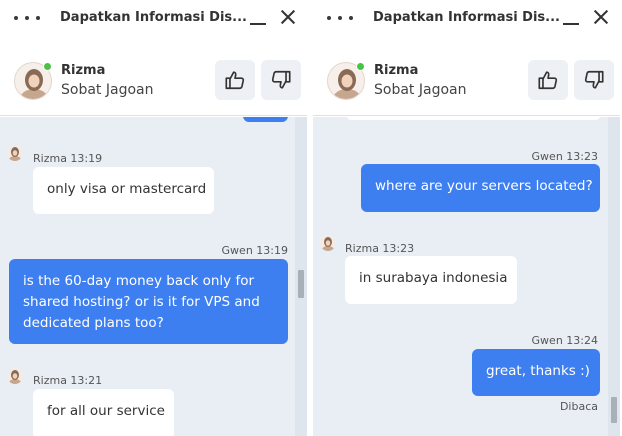  Describe the element at coordinates (254, 250) in the screenshot. I see `message-meta: Gwen 13:19` at that location.